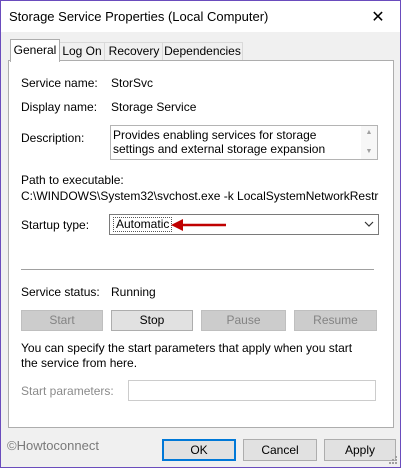 This screenshot has width=401, height=468. Describe the element at coordinates (72, 180) in the screenshot. I see `path-label: Path to executable:` at that location.